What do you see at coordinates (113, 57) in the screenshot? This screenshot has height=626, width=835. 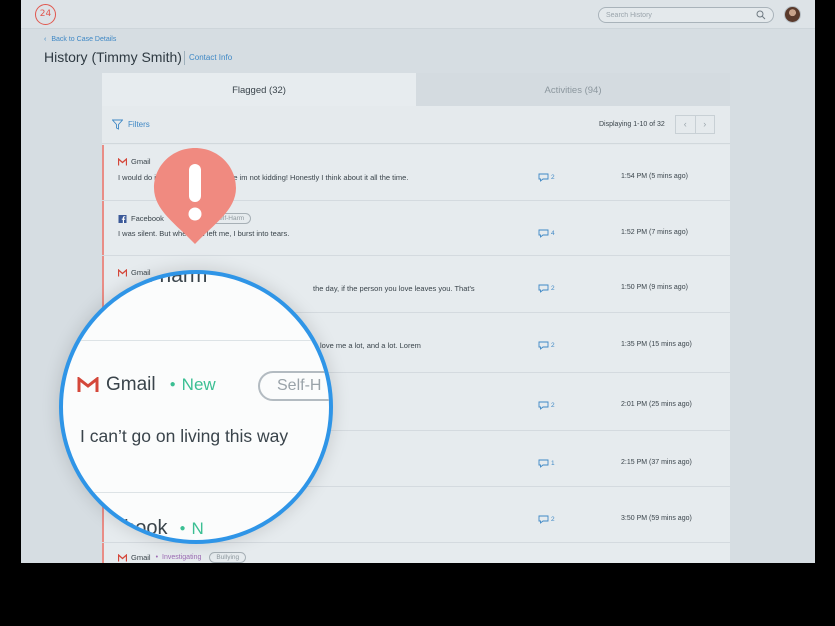 I see `page-title: History (Timmy Smith)` at bounding box center [113, 57].